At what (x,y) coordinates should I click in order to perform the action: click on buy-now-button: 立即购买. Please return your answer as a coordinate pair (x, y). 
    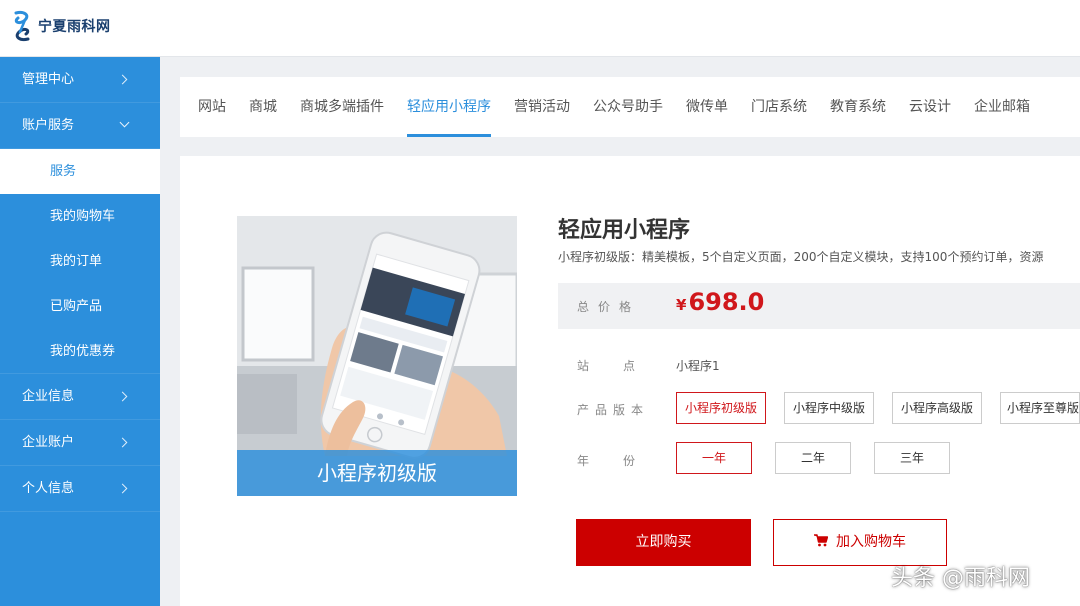
    Looking at the image, I should click on (663, 542).